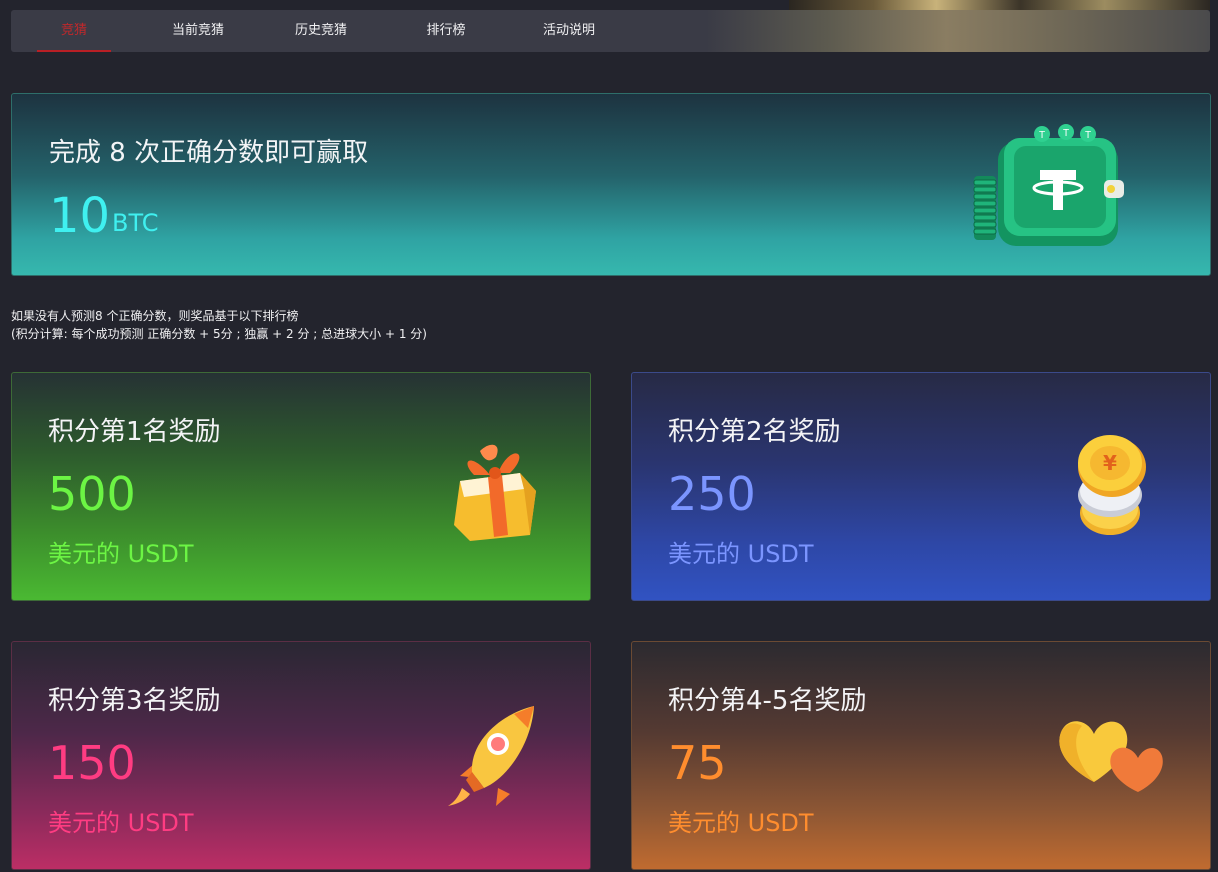 Image resolution: width=1218 pixels, height=872 pixels. What do you see at coordinates (92, 763) in the screenshot?
I see `reward-card-value: 150` at bounding box center [92, 763].